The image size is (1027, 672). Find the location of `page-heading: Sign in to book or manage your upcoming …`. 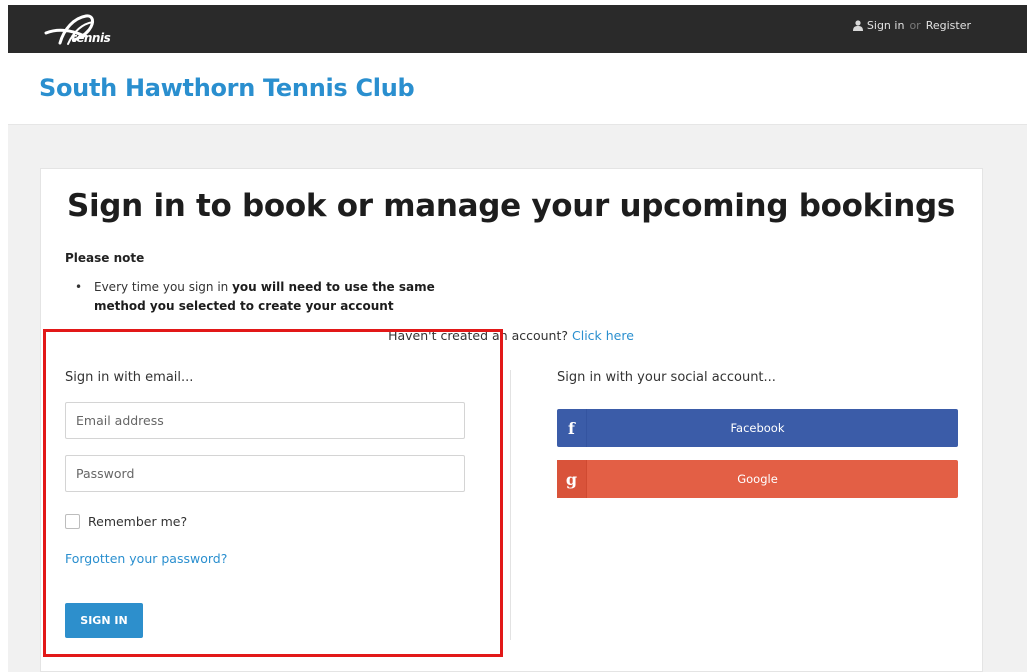

page-heading: Sign in to book or manage your upcoming … is located at coordinates (511, 206).